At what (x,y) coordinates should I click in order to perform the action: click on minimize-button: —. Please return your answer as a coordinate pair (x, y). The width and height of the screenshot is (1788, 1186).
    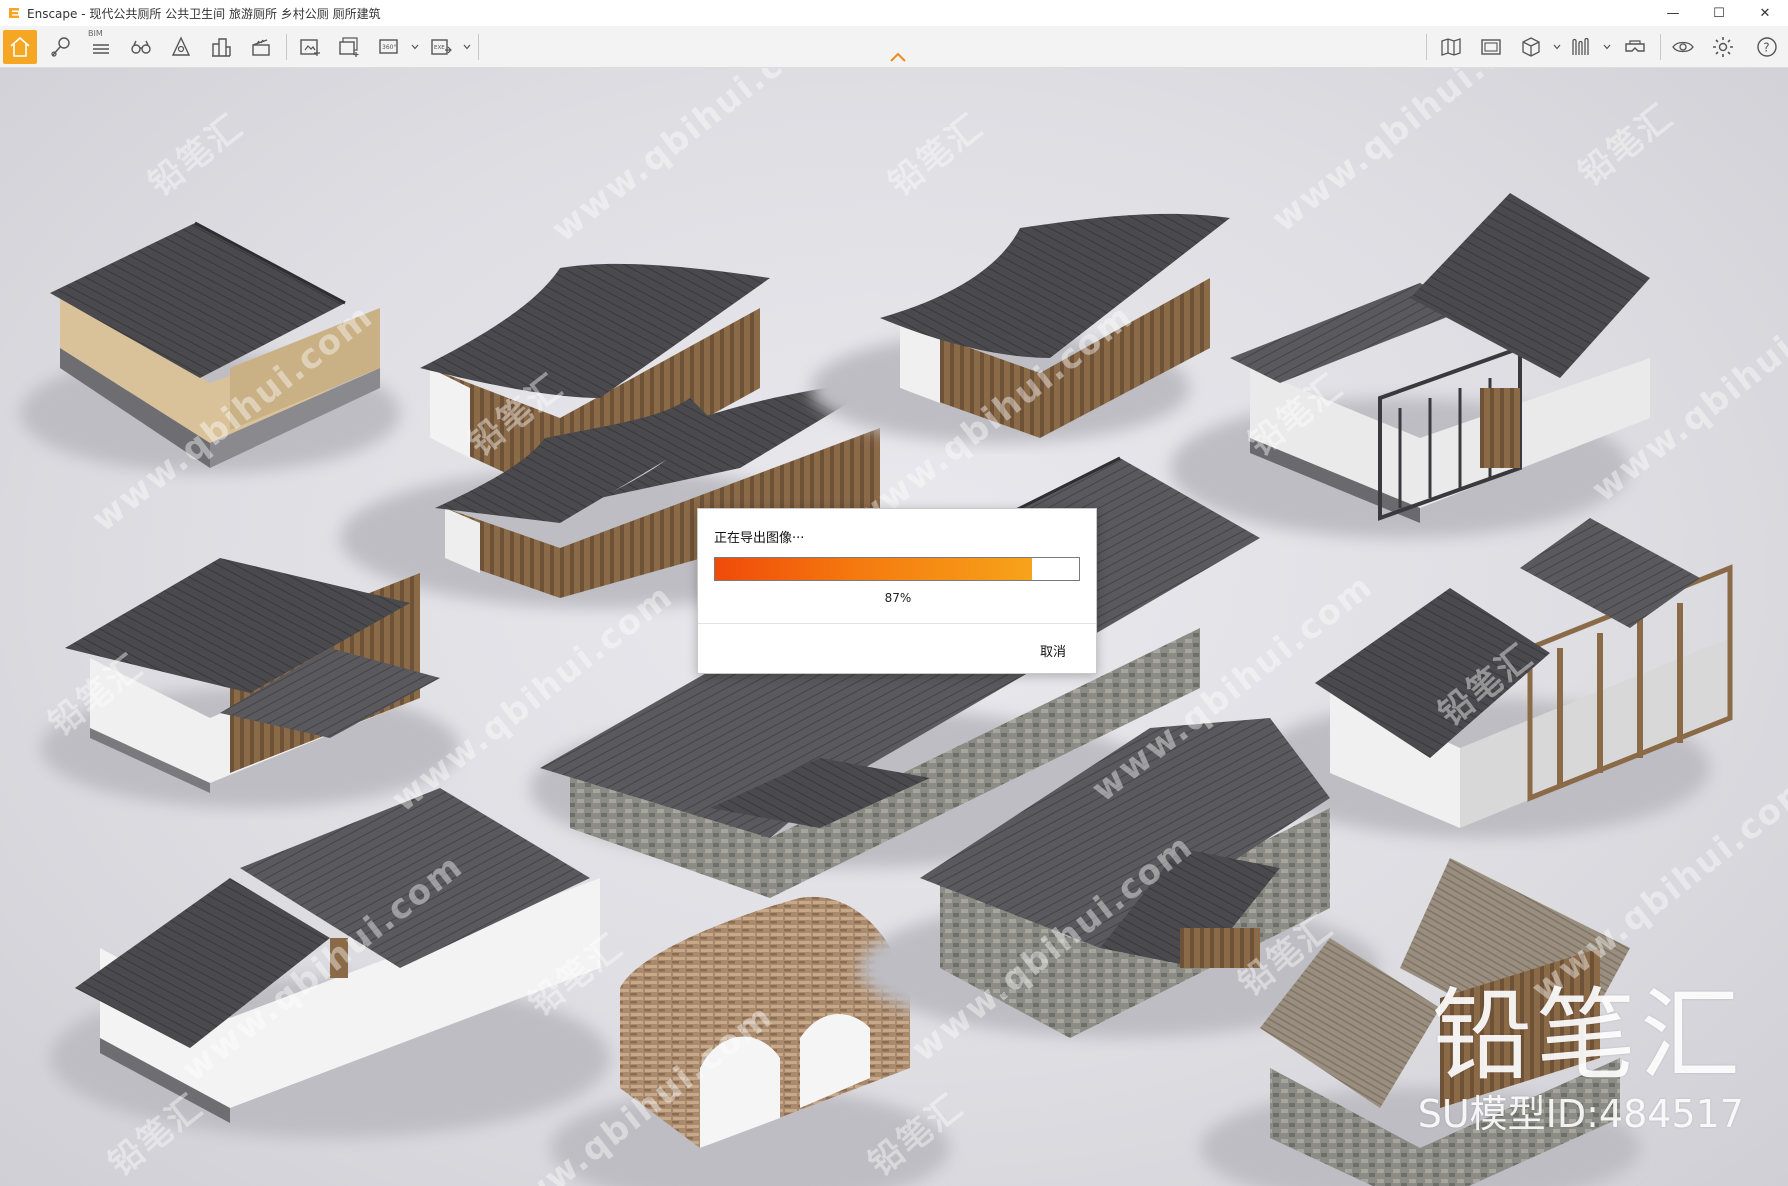
    Looking at the image, I should click on (1673, 13).